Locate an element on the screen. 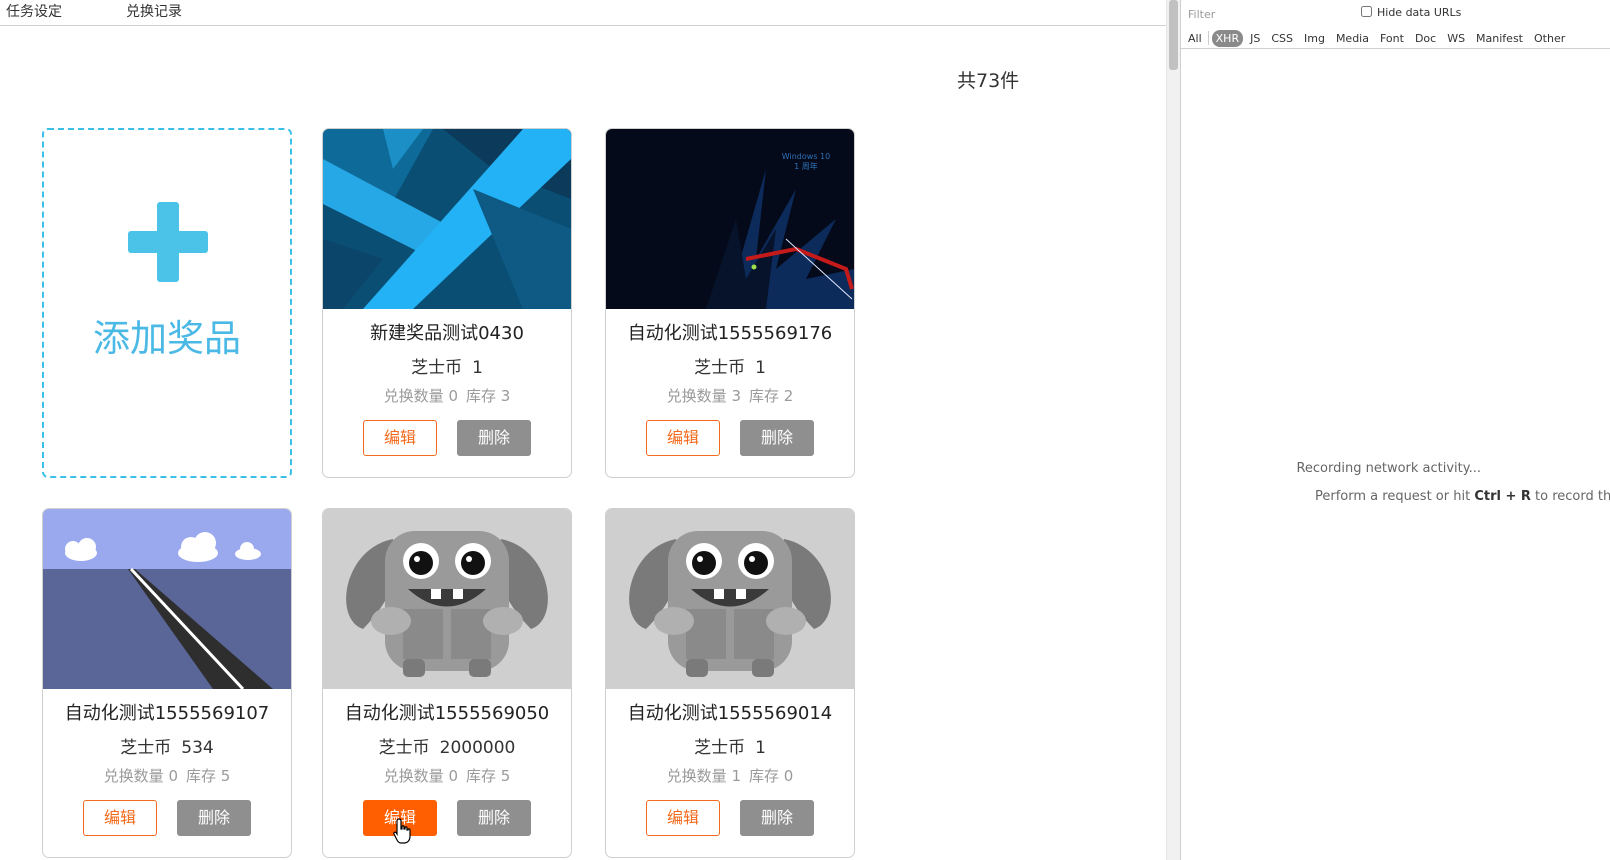 The height and width of the screenshot is (860, 1610). type-filter-font: Font is located at coordinates (1392, 38).